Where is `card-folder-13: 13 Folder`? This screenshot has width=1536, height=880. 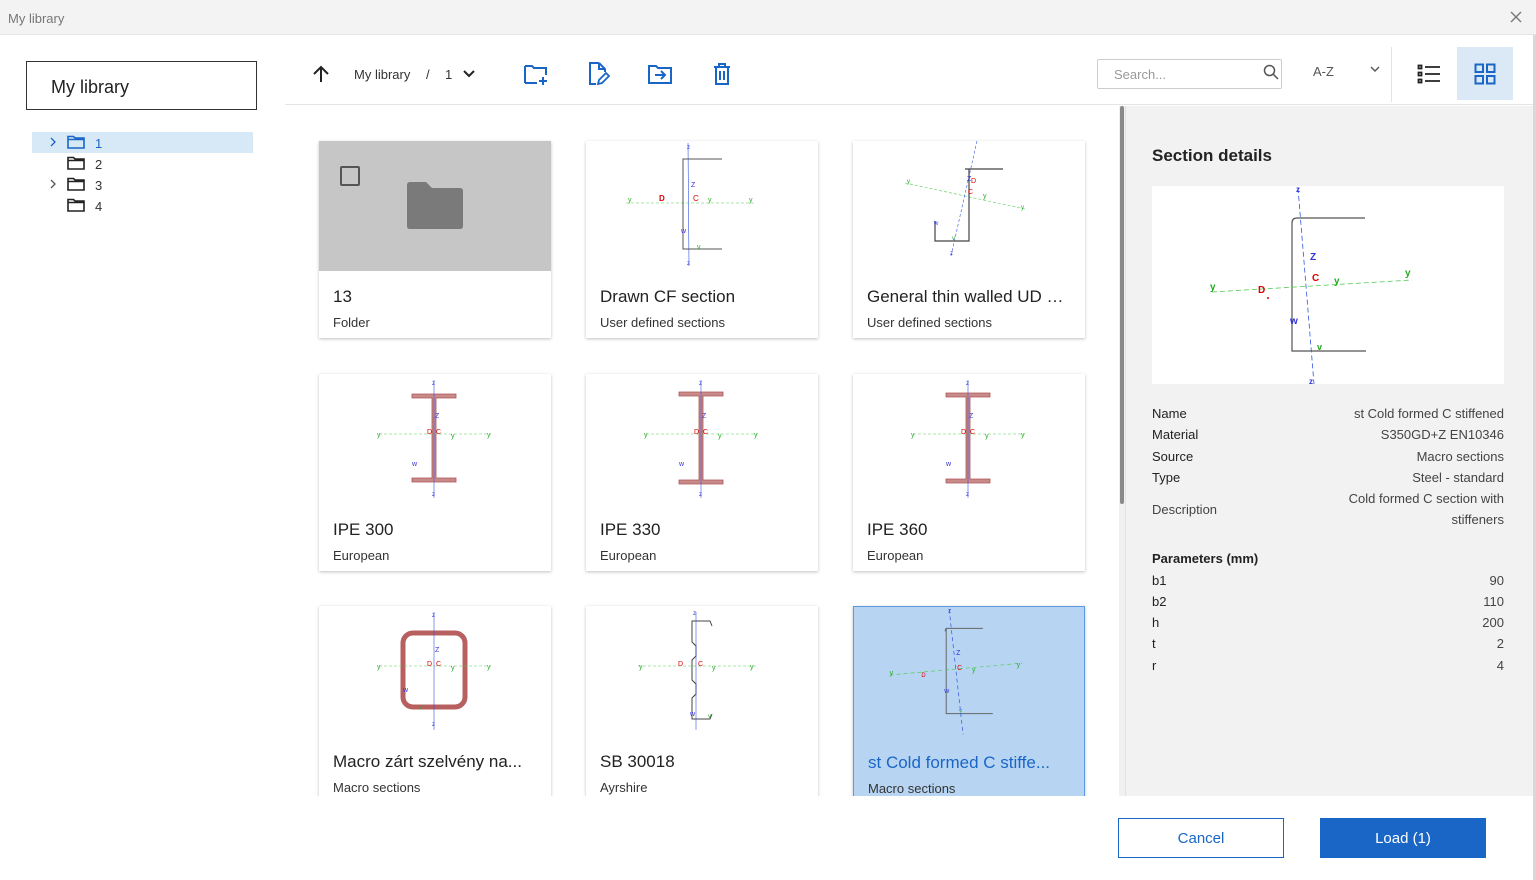
card-folder-13: 13 Folder is located at coordinates (435, 239).